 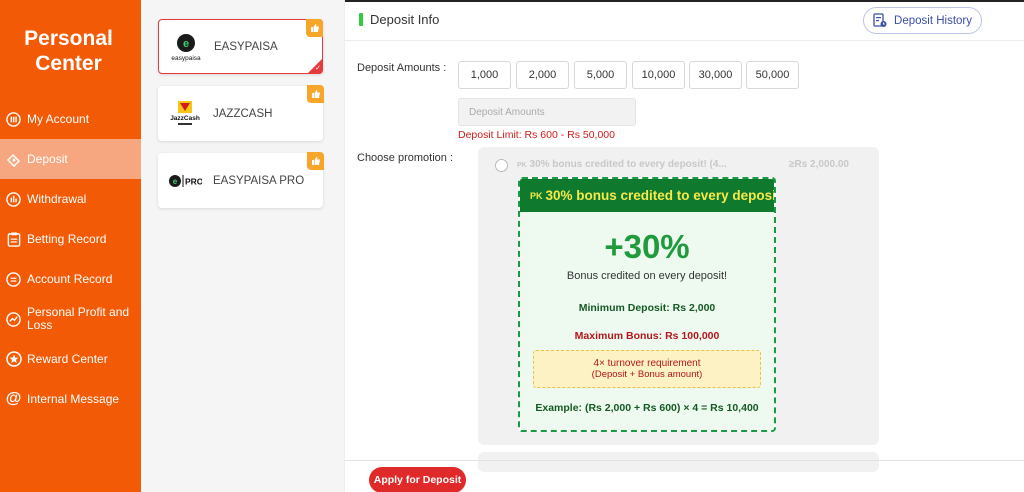 I want to click on reward-icon, so click(x=13, y=359).